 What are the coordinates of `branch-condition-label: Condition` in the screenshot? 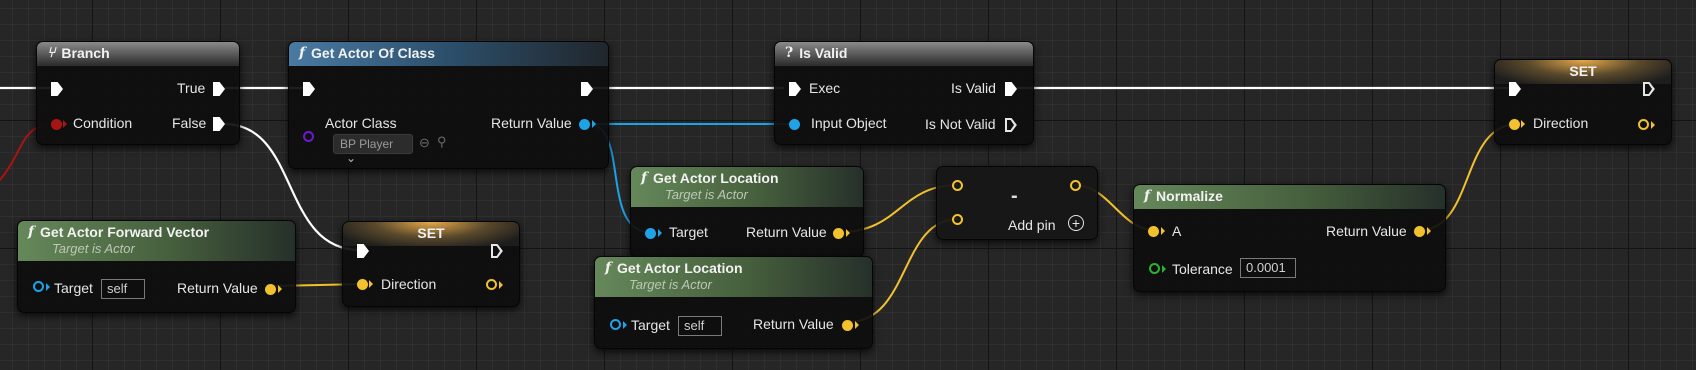 It's located at (103, 123).